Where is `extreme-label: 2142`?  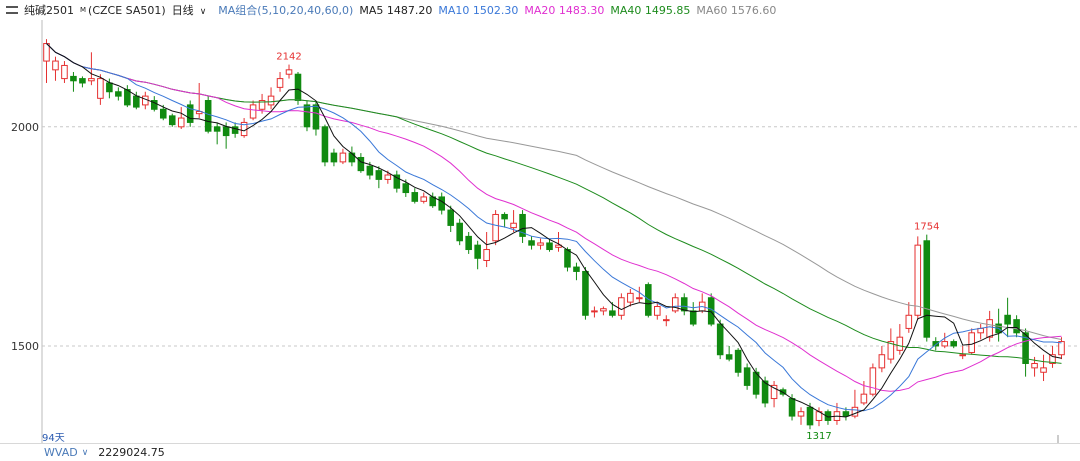
extreme-label: 2142 is located at coordinates (288, 57).